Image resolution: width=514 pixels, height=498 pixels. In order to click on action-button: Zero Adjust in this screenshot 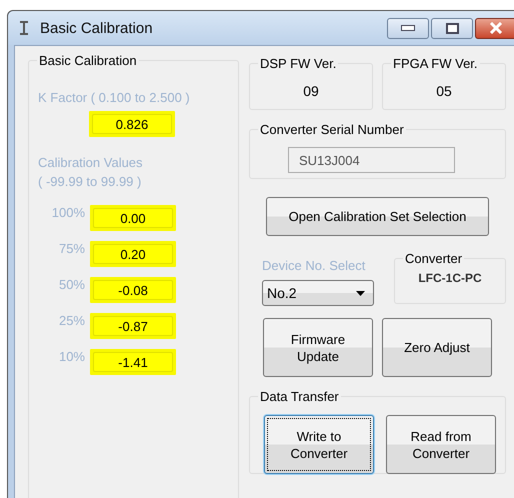, I will do `click(437, 347)`.